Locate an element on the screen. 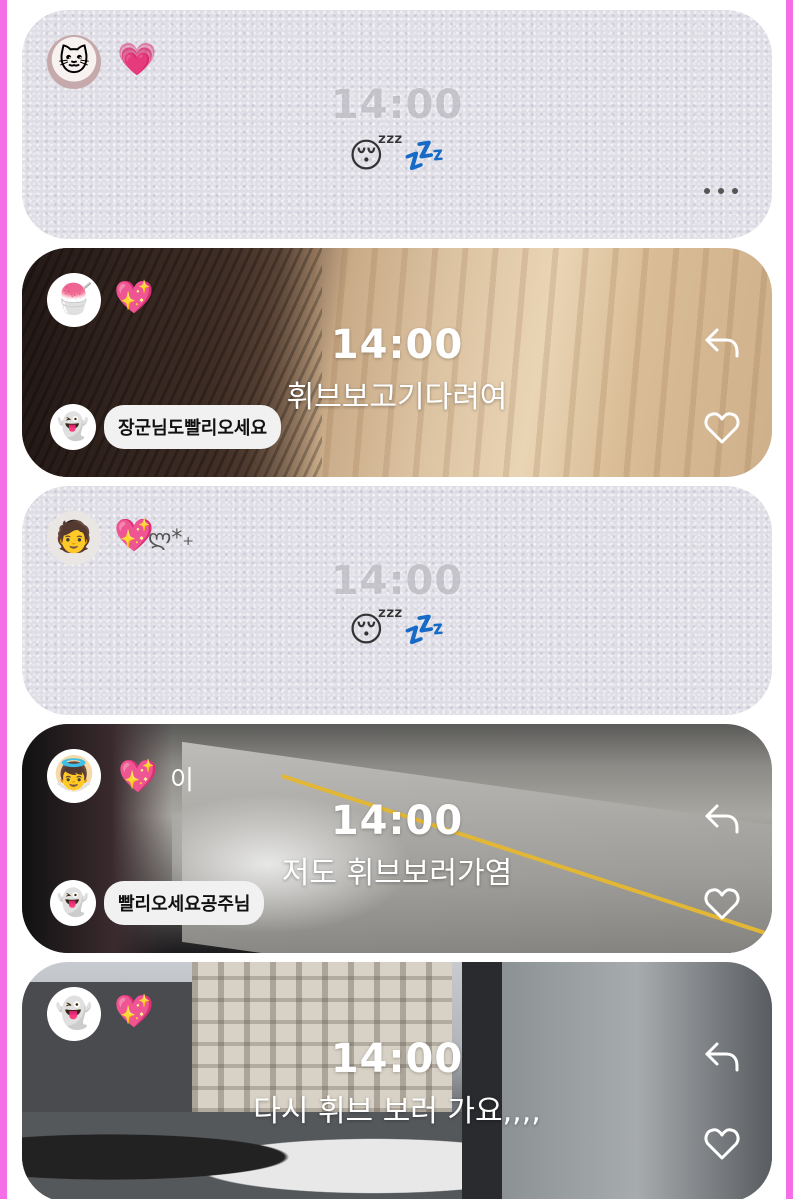  hello-kitty-avatar: 🐱 is located at coordinates (74, 62).